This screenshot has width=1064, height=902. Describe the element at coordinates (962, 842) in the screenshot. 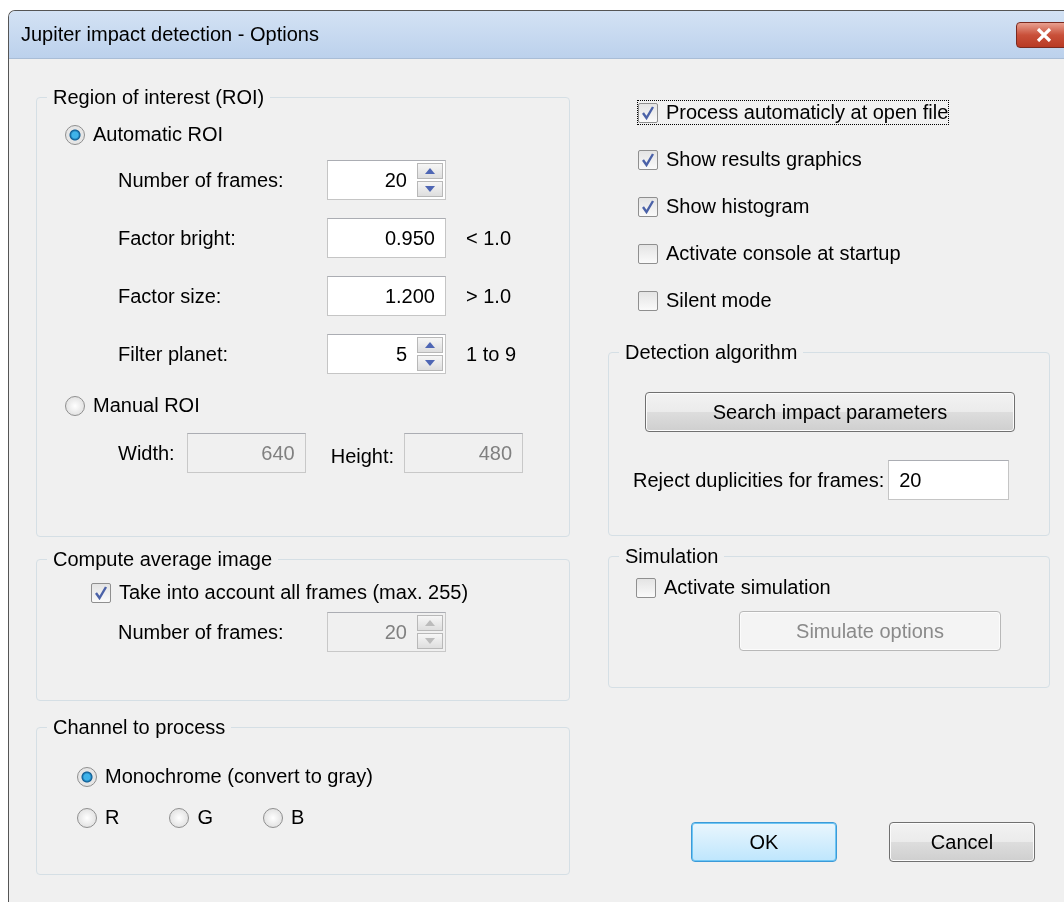

I see `dialog-button: Cancel` at that location.